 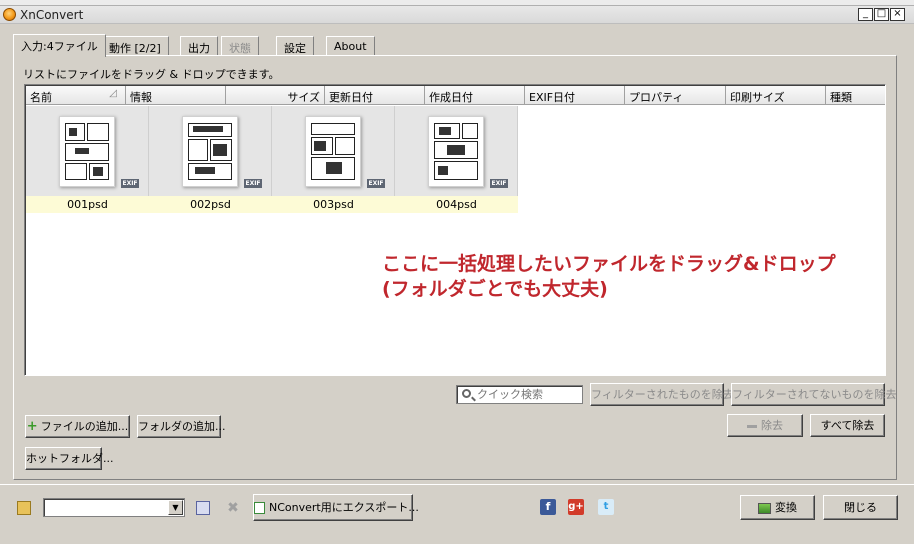 What do you see at coordinates (475, 95) in the screenshot?
I see `column-created-date: 作成日付` at bounding box center [475, 95].